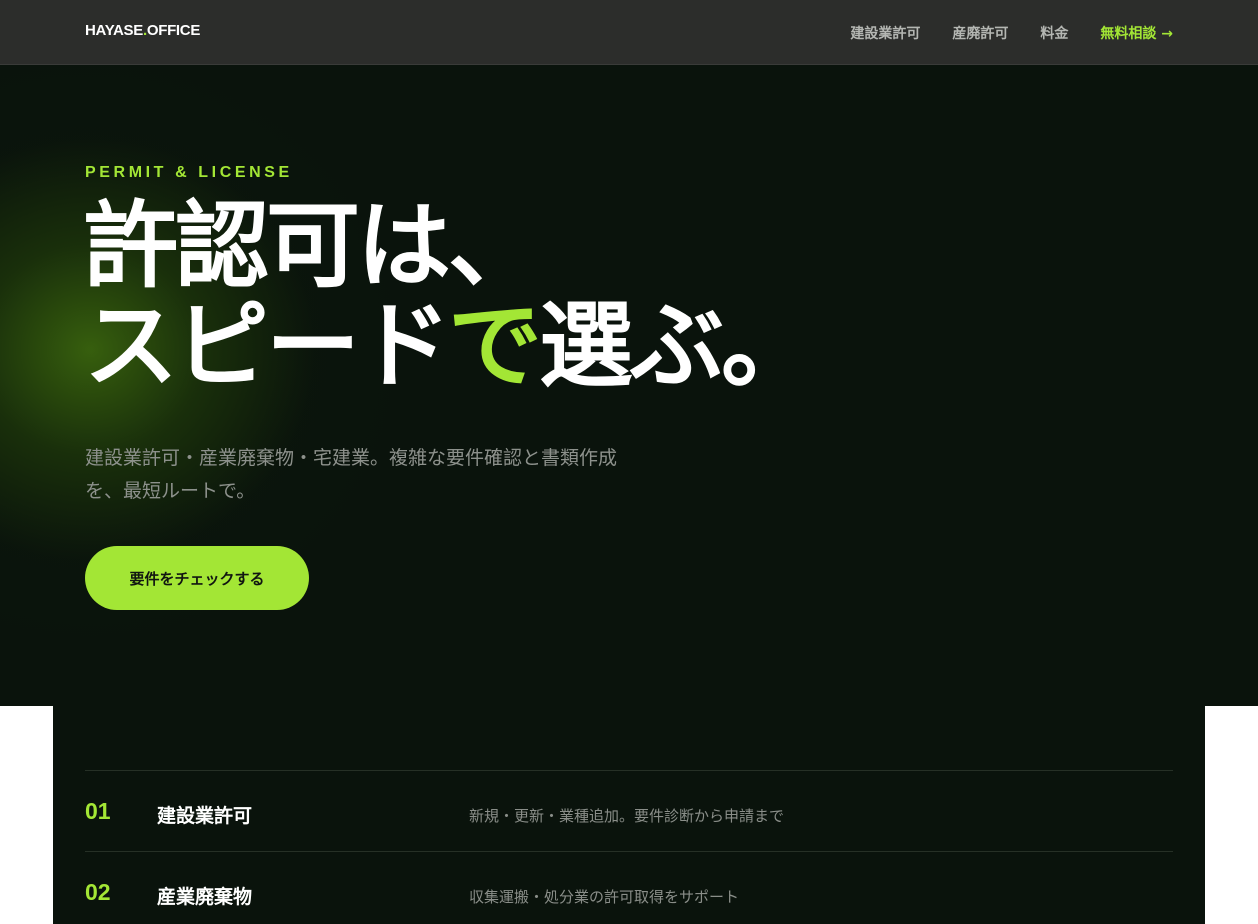 Image resolution: width=1258 pixels, height=924 pixels. What do you see at coordinates (173, 30) in the screenshot?
I see `logo-suffix: OFFICE` at bounding box center [173, 30].